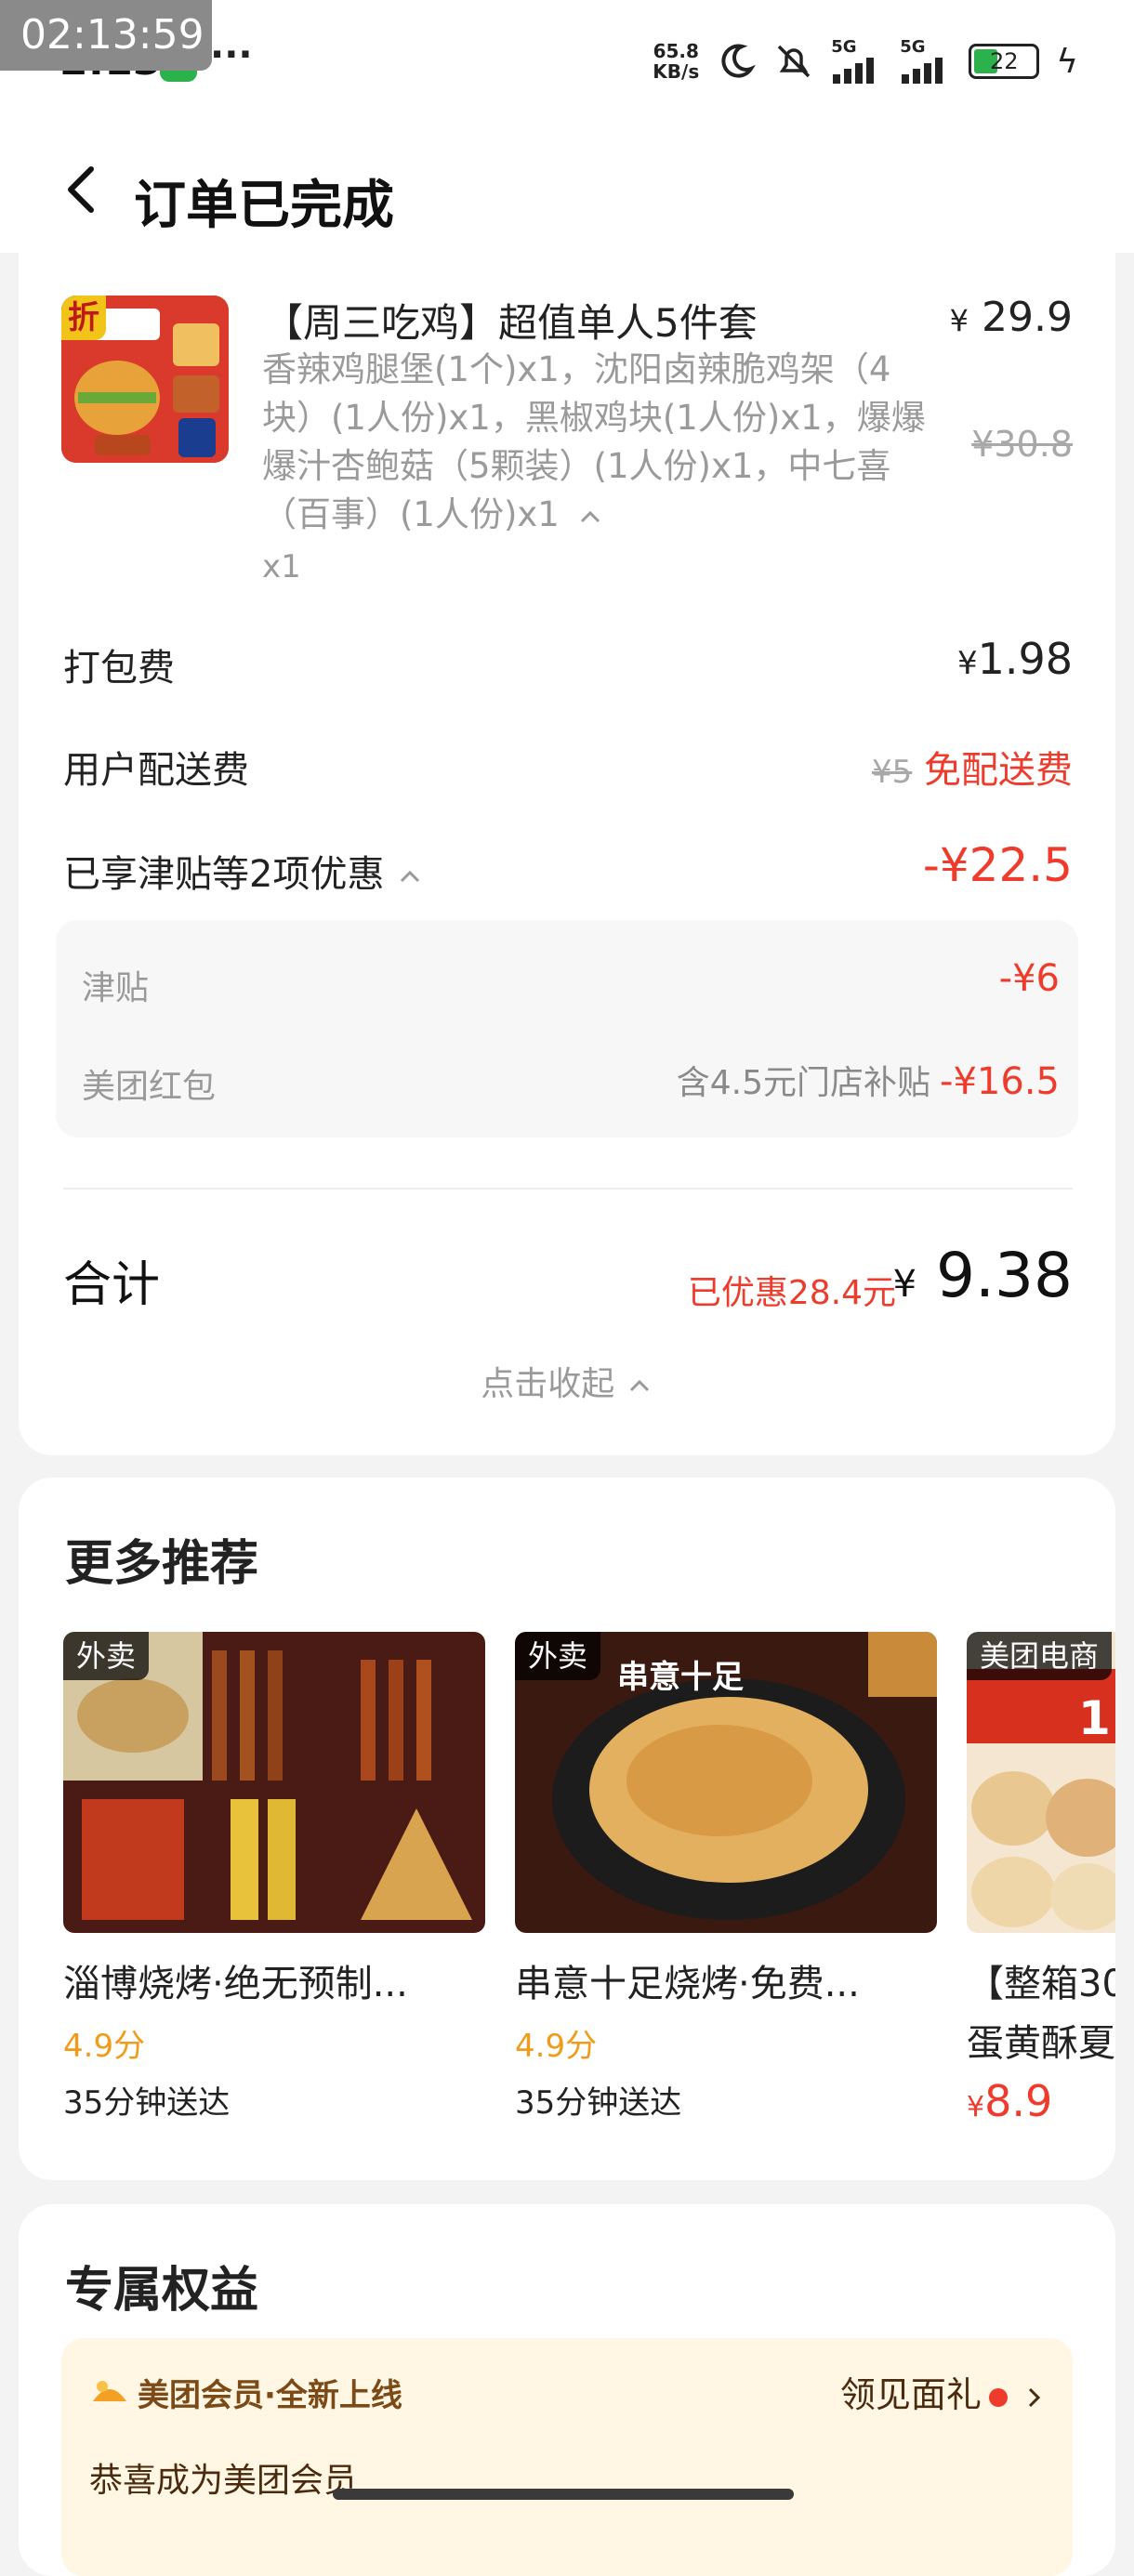  What do you see at coordinates (270, 2395) in the screenshot?
I see `member-title: 美团会员·全新上线` at bounding box center [270, 2395].